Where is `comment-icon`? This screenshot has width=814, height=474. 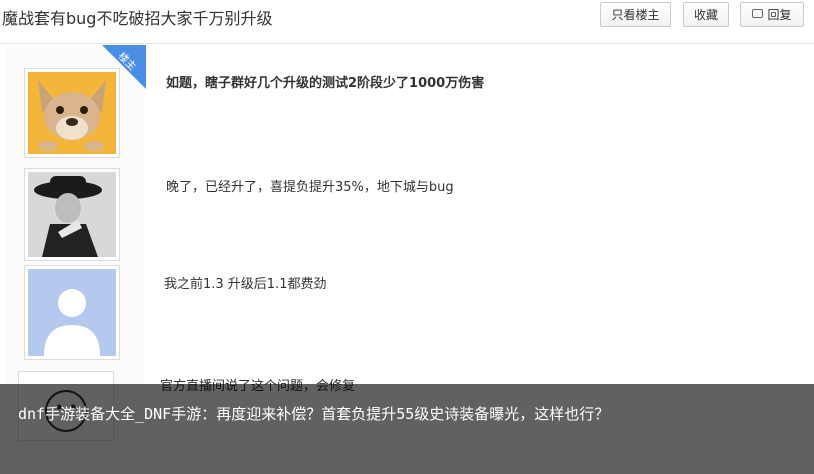 comment-icon is located at coordinates (758, 13).